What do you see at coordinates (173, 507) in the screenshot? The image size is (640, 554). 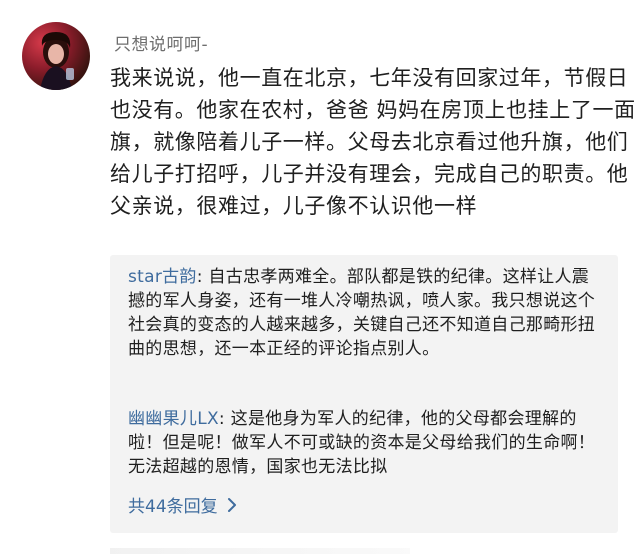 I see `more-replies-label: 共44条回复` at bounding box center [173, 507].